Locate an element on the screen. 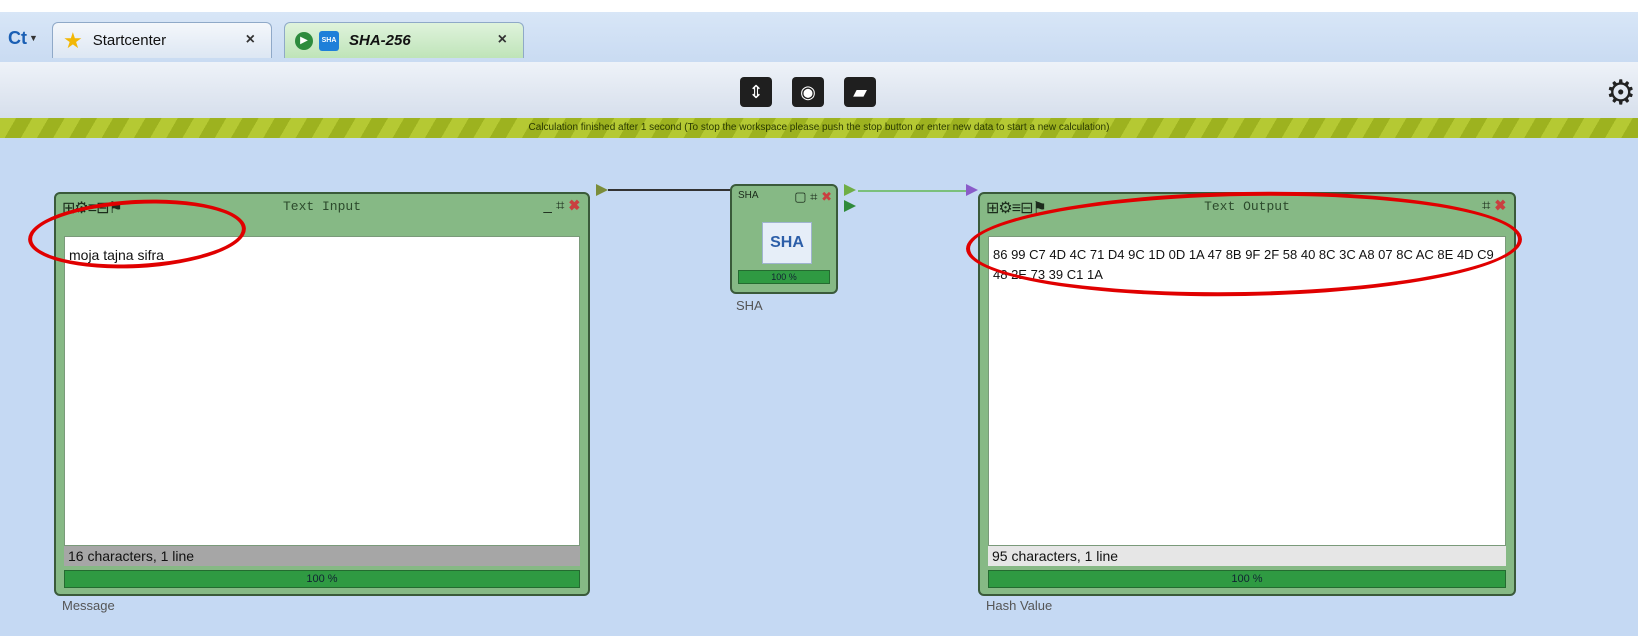  tab-sha-256: ▶ SHA SHA-256 × is located at coordinates (404, 40).